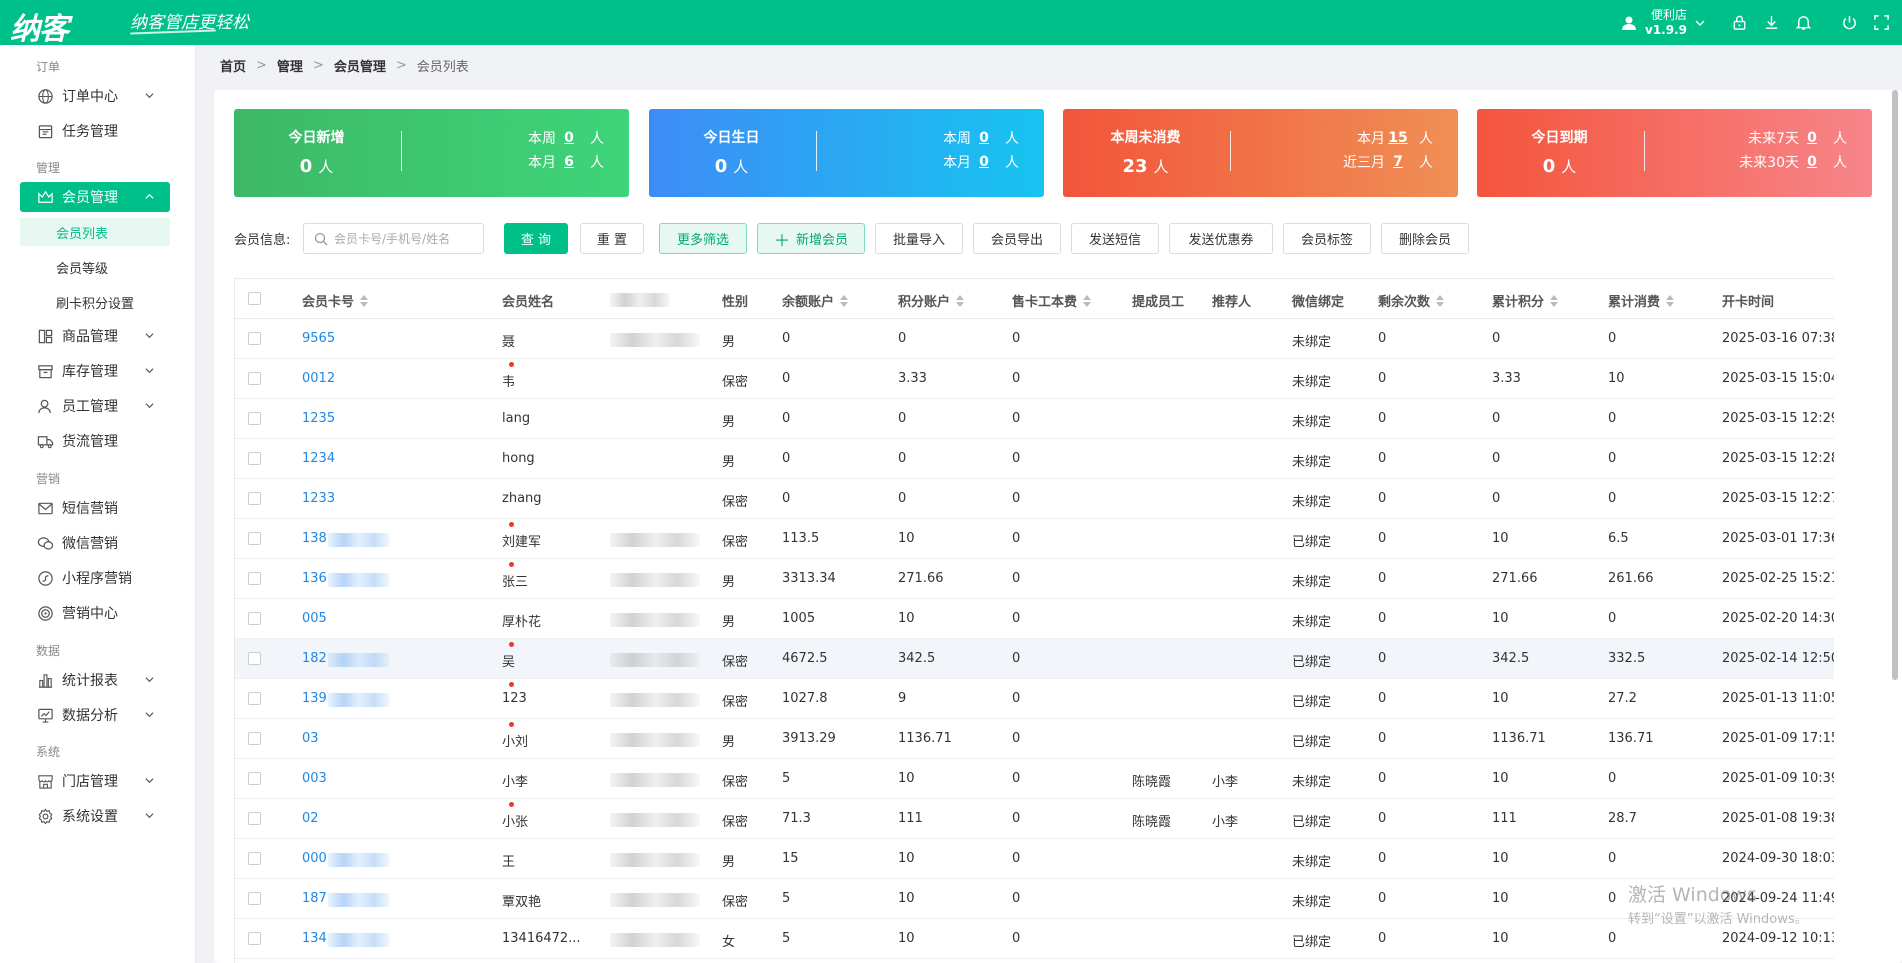  What do you see at coordinates (1034, 779) in the screenshot?
I see `table-row: 003 小李 保密 5 10 0 陈晓霞 小李 未绑定 0 10 0 2025-01-09 10:39:` at bounding box center [1034, 779].